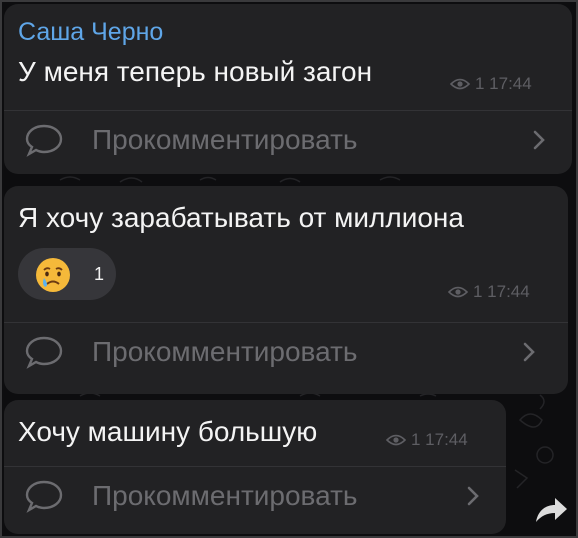 Image resolution: width=578 pixels, height=538 pixels. Describe the element at coordinates (550, 510) in the screenshot. I see `share-arrow-icon` at that location.